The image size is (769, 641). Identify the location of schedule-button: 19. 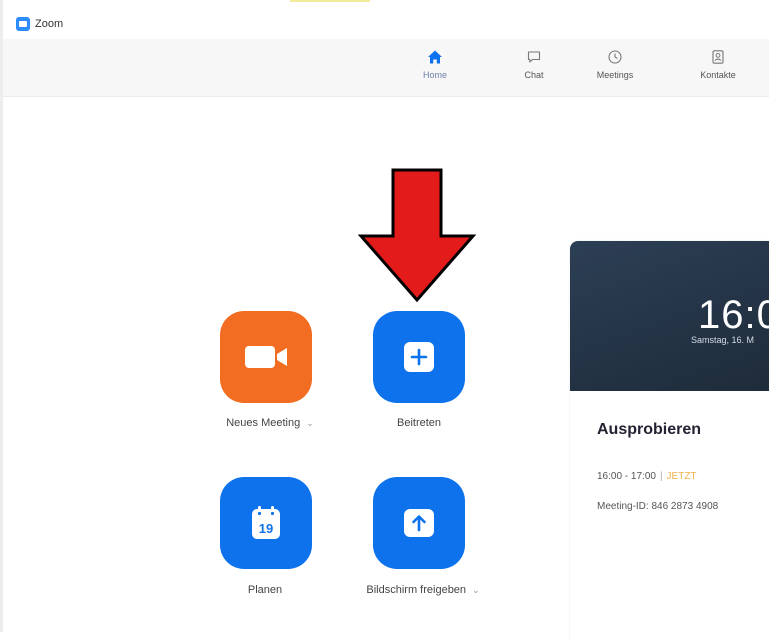
(266, 523).